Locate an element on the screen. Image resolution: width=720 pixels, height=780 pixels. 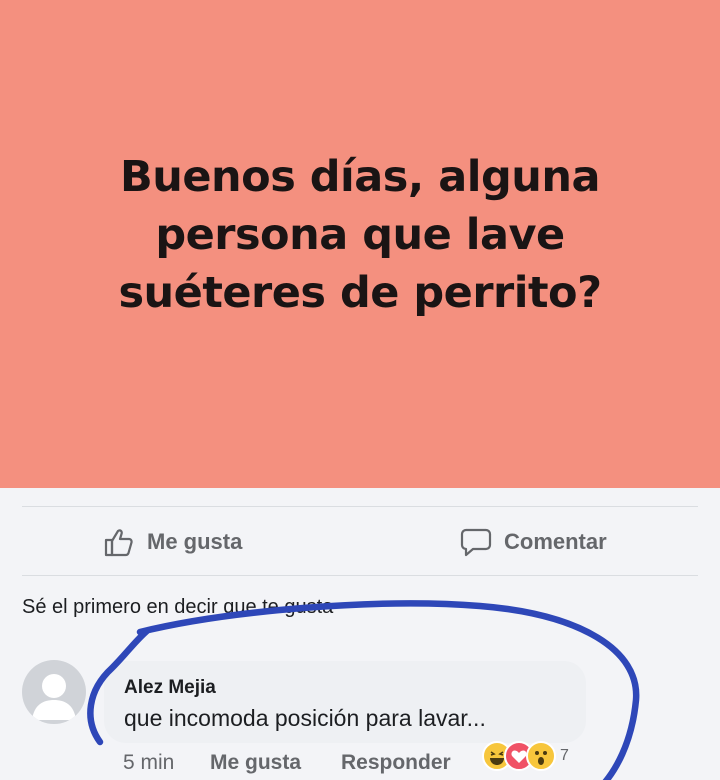
reaction-summary: 7 is located at coordinates (525, 756).